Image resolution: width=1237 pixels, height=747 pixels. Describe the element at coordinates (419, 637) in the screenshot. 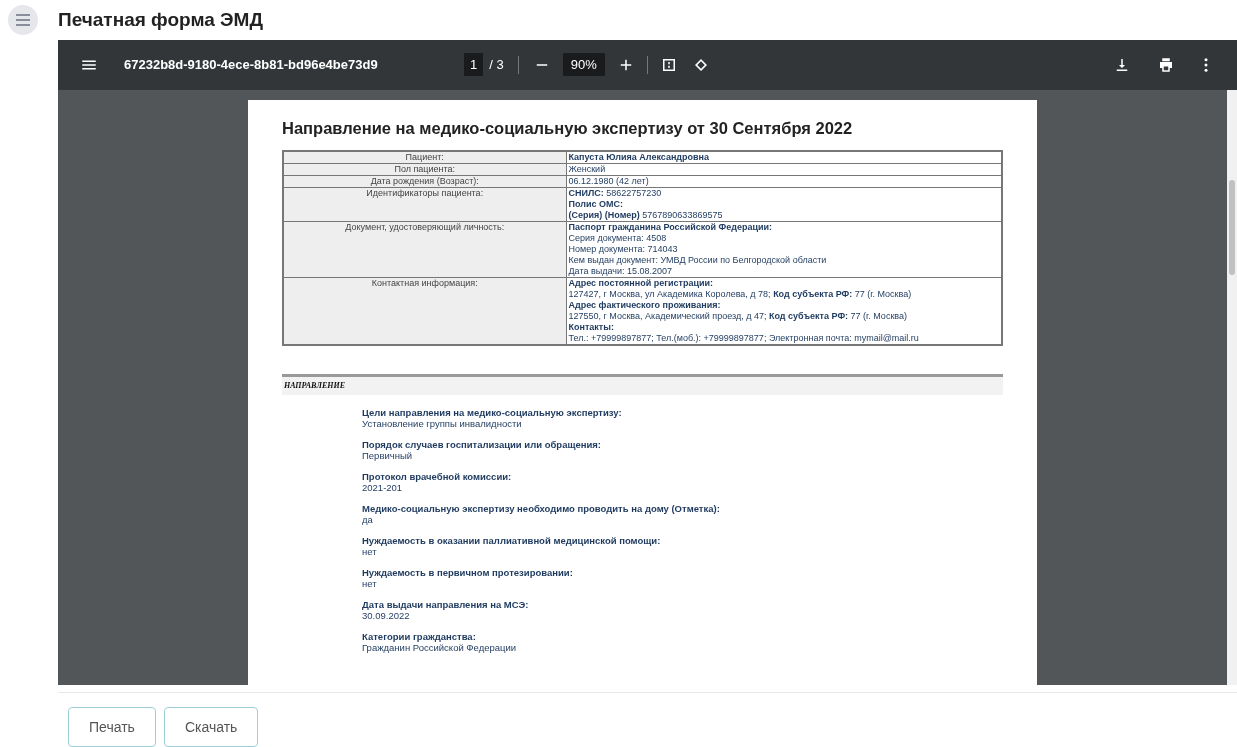

I see `field-label: Категории гражданства:` at that location.